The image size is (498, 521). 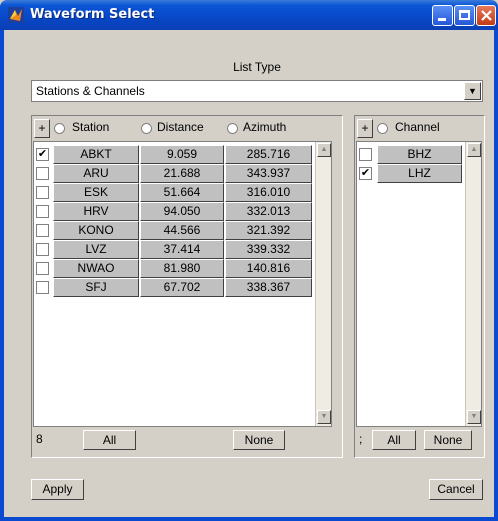 I want to click on station-distance-cell: 94.050, so click(x=182, y=211).